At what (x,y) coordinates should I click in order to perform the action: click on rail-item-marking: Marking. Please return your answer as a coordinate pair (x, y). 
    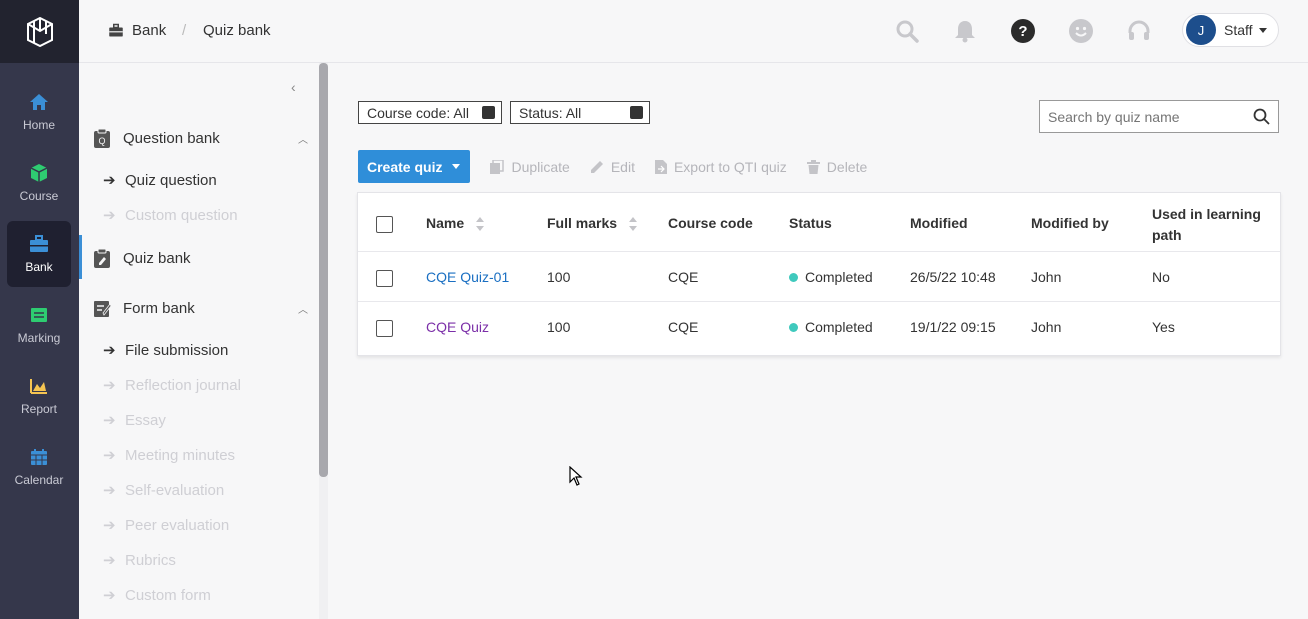
    Looking at the image, I should click on (39, 325).